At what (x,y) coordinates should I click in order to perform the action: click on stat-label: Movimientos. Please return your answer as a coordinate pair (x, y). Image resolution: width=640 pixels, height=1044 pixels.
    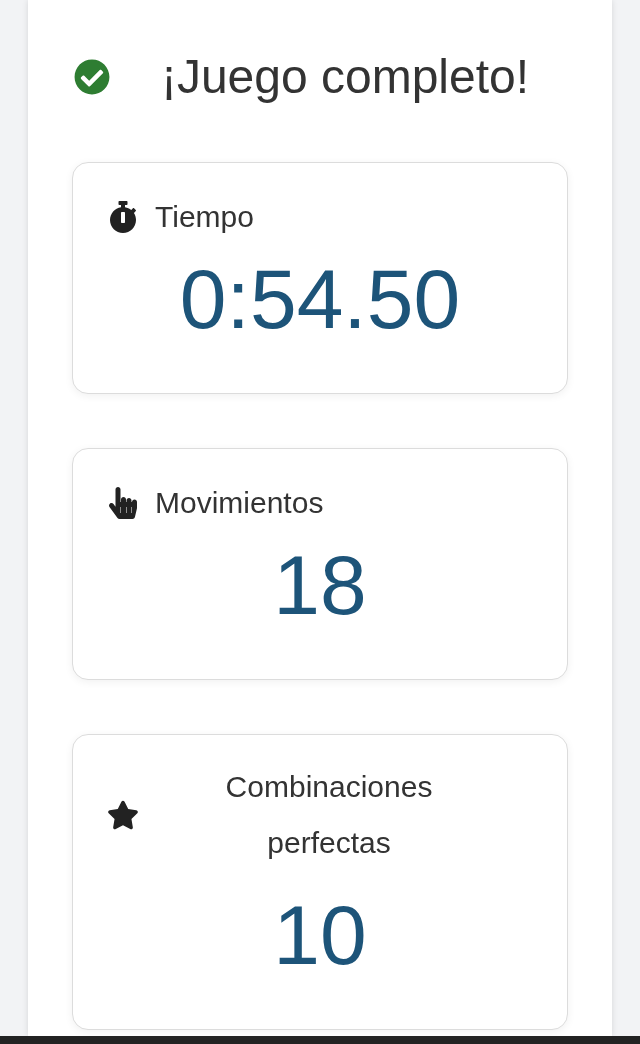
    Looking at the image, I should click on (239, 503).